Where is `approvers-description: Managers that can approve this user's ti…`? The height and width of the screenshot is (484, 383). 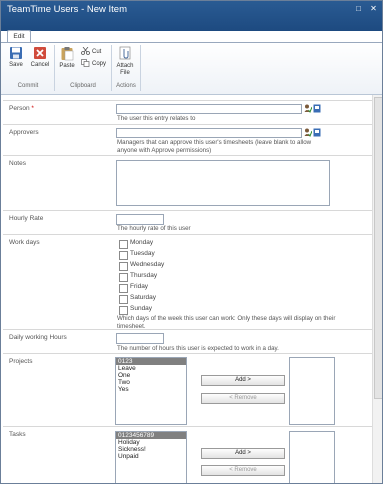 approvers-description: Managers that can approve this user's ti… is located at coordinates (214, 146).